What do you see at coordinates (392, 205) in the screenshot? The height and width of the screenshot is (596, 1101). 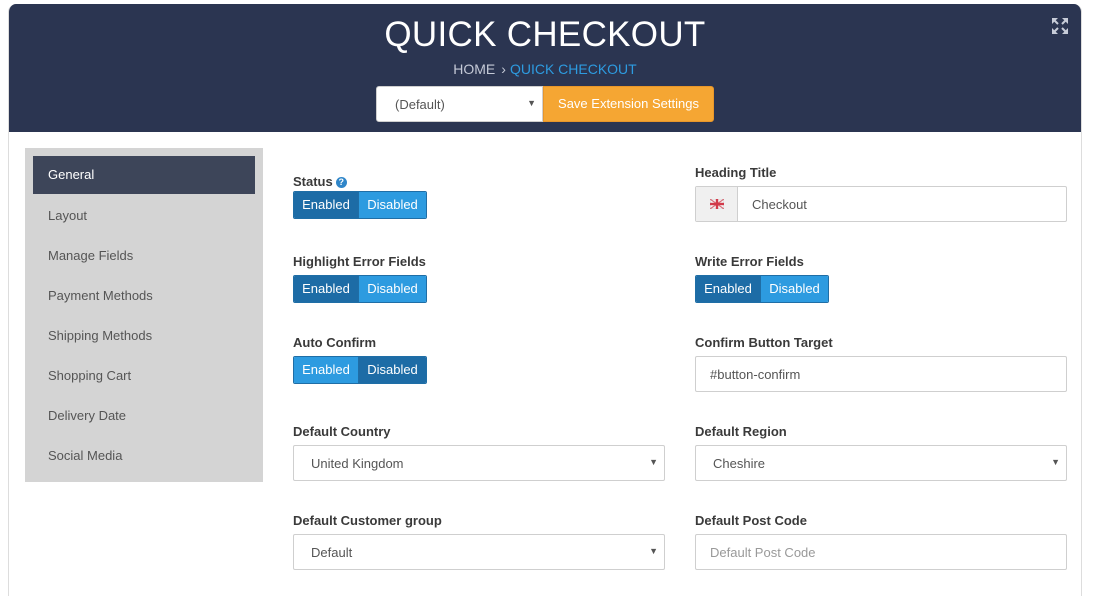 I see `status-disabled-button: Disabled` at bounding box center [392, 205].